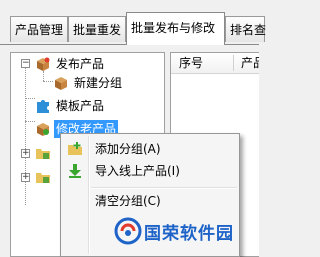  Describe the element at coordinates (189, 234) in the screenshot. I see `watermark-text: 国荣软件园` at that location.